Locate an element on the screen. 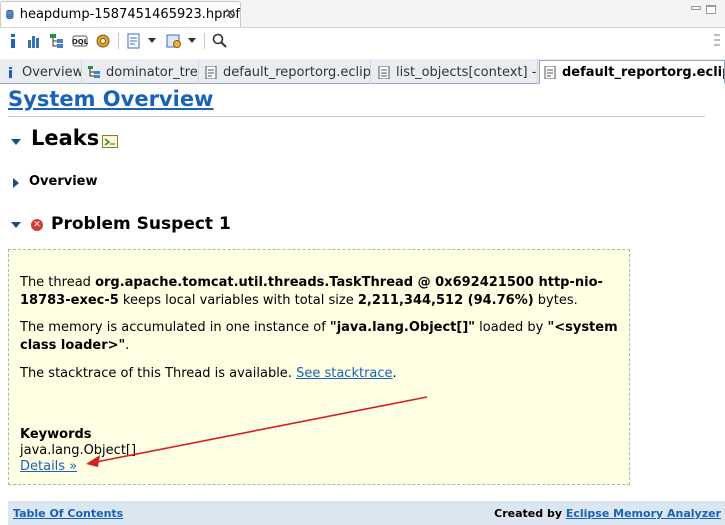 The height and width of the screenshot is (525, 725). error-icon: ✕ is located at coordinates (37, 225).